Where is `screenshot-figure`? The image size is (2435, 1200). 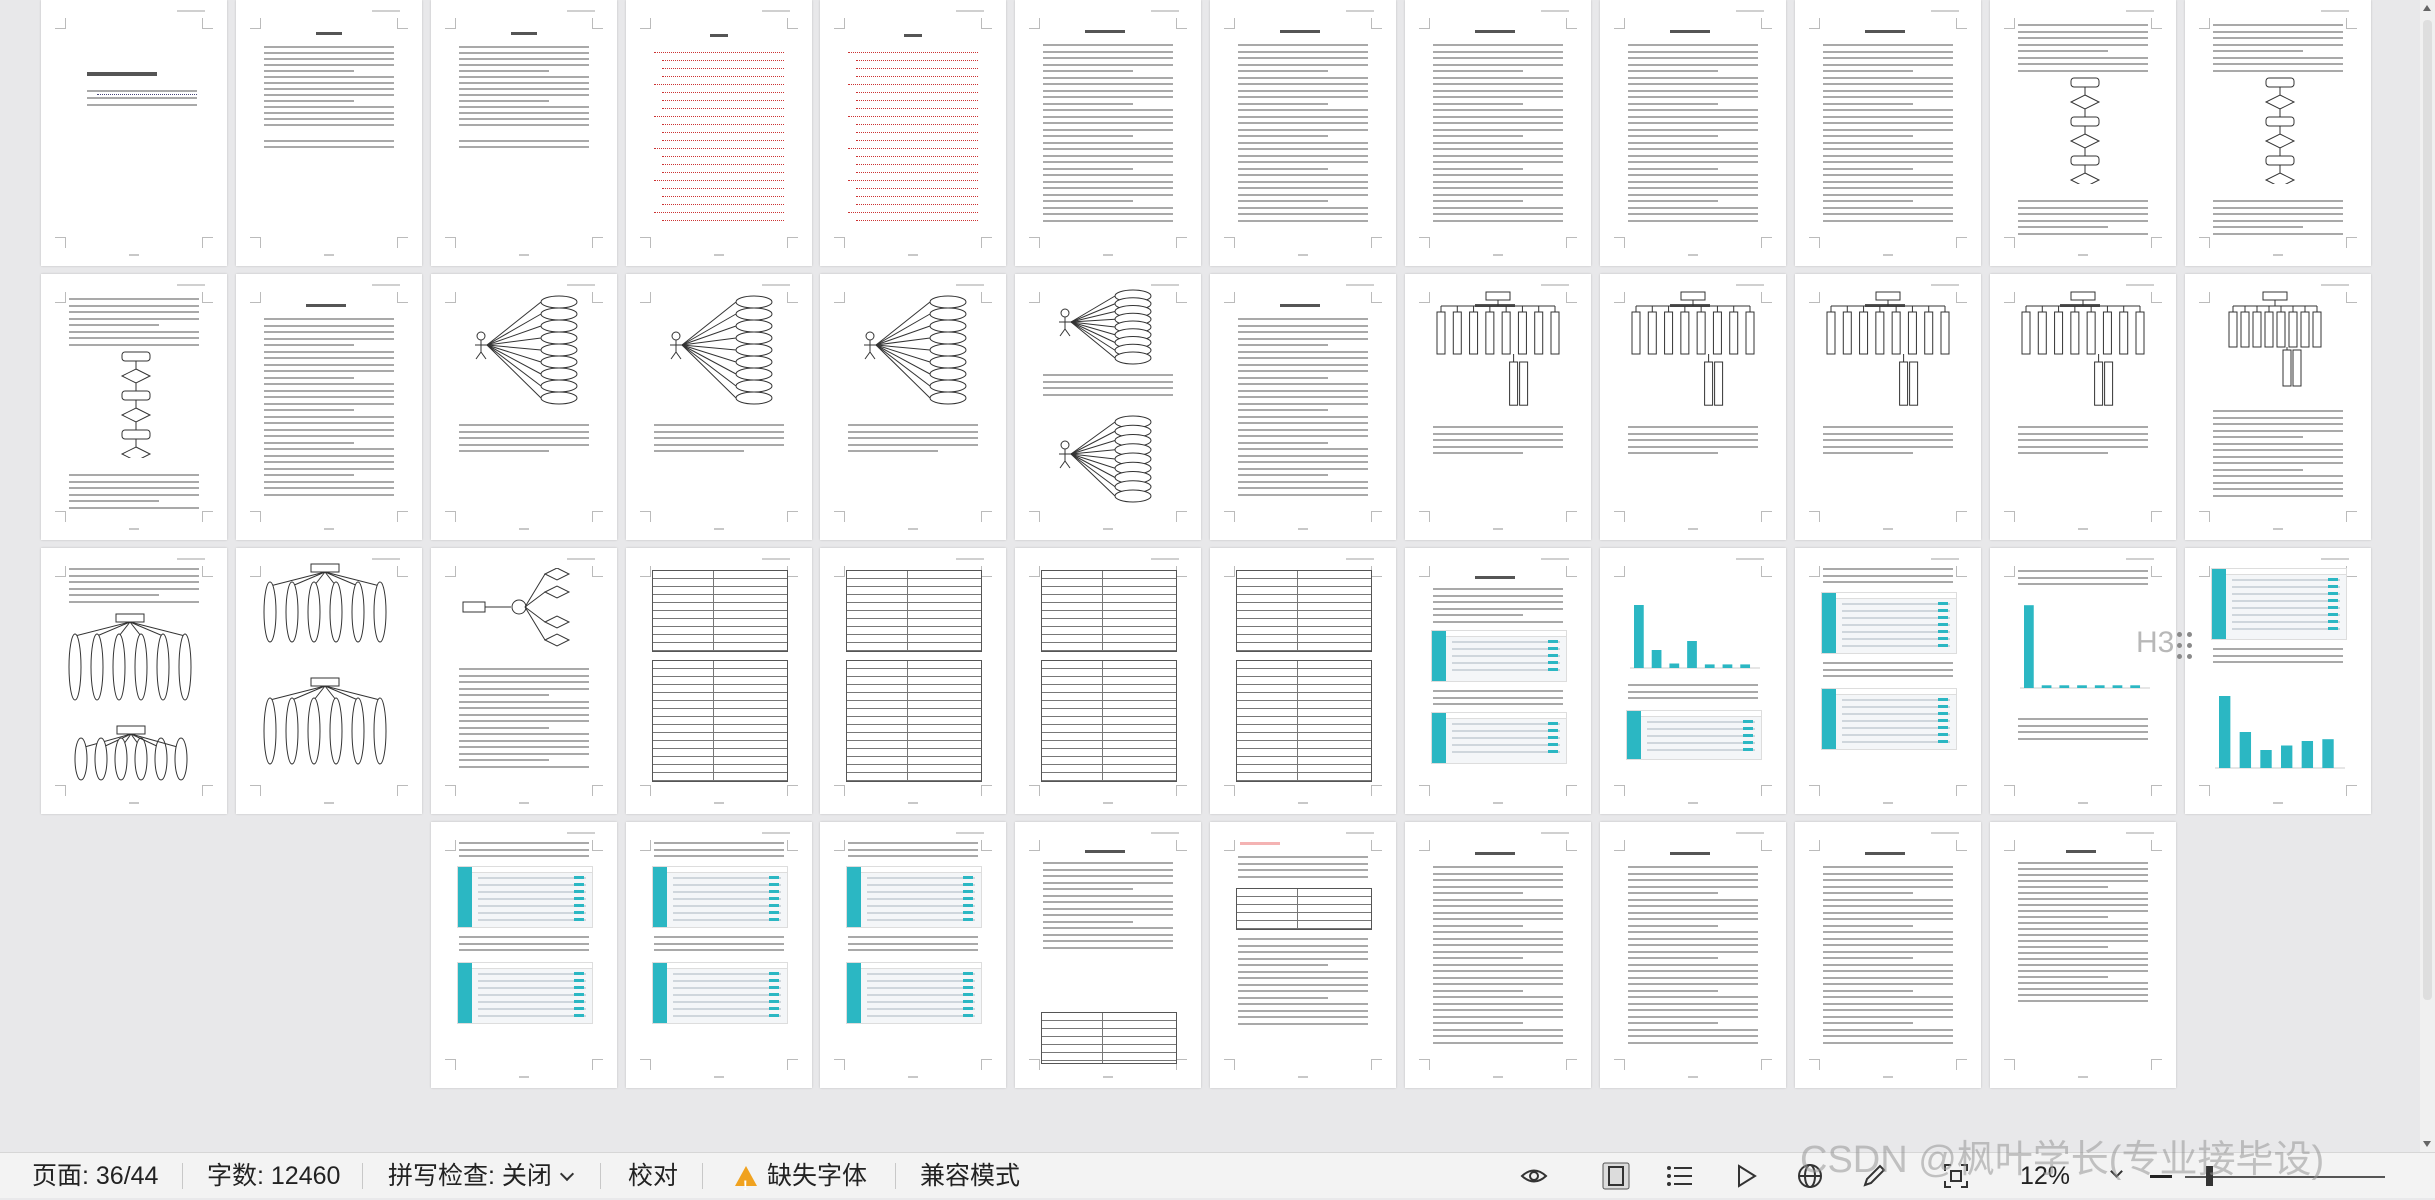
screenshot-figure is located at coordinates (2279, 604).